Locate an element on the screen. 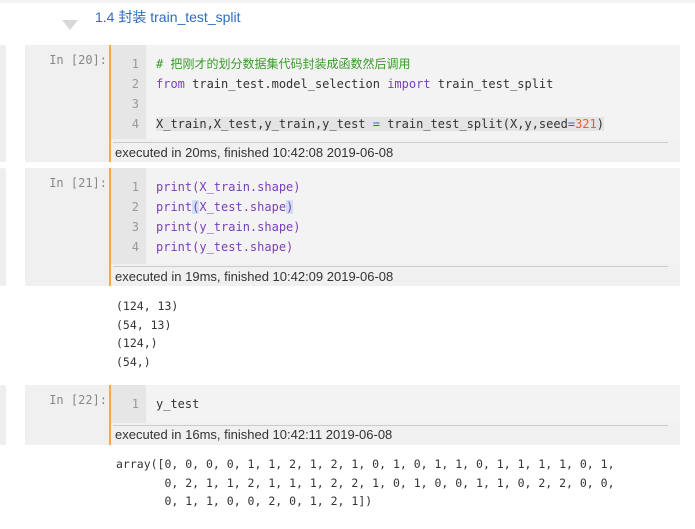 This screenshot has width=695, height=529. code-line: 1 print(X_train.shape) is located at coordinates (206, 187).